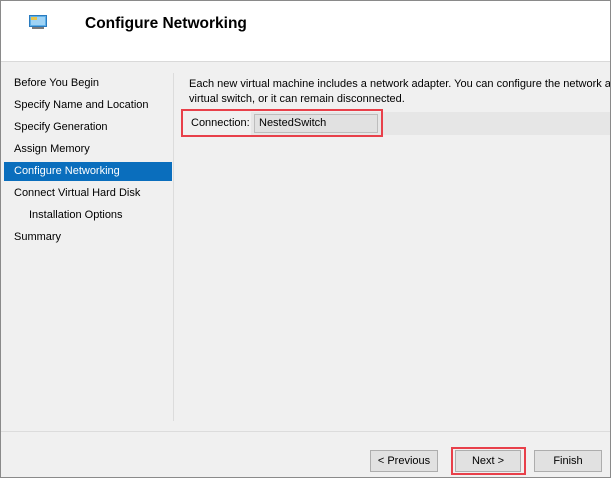 This screenshot has height=478, width=611. I want to click on nav-item-connect-virtual-hard-disk: Connect Virtual Hard Disk, so click(88, 193).